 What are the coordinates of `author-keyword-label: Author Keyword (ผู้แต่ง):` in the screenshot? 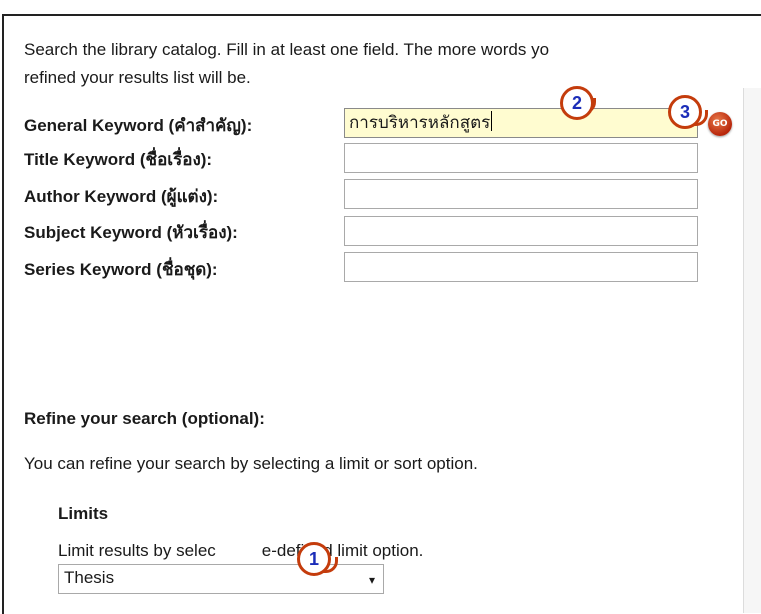 It's located at (121, 196).